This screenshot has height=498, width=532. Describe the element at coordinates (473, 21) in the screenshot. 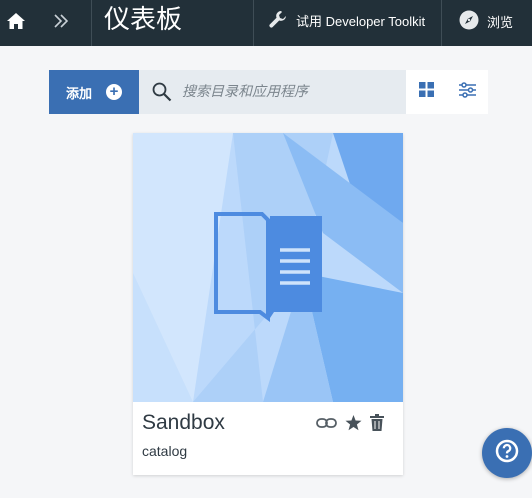

I see `compass-icon` at that location.